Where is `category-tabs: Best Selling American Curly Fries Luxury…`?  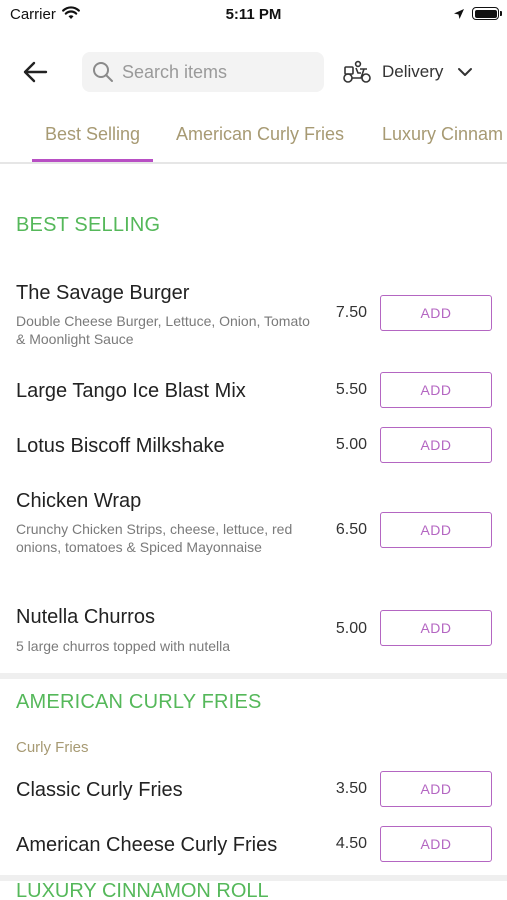
category-tabs: Best Selling American Curly Fries Luxury… is located at coordinates (253, 138).